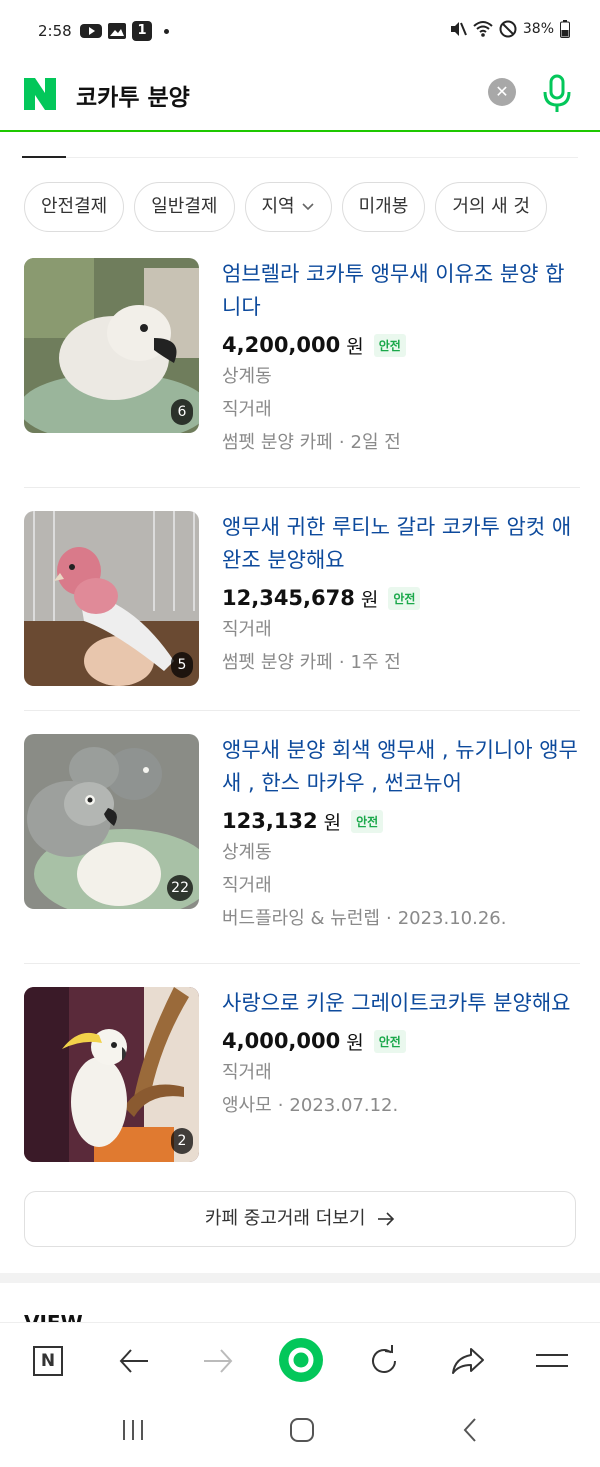 This screenshot has width=600, height=1467. What do you see at coordinates (182, 412) in the screenshot?
I see `photo-count-badge: 6` at bounding box center [182, 412].